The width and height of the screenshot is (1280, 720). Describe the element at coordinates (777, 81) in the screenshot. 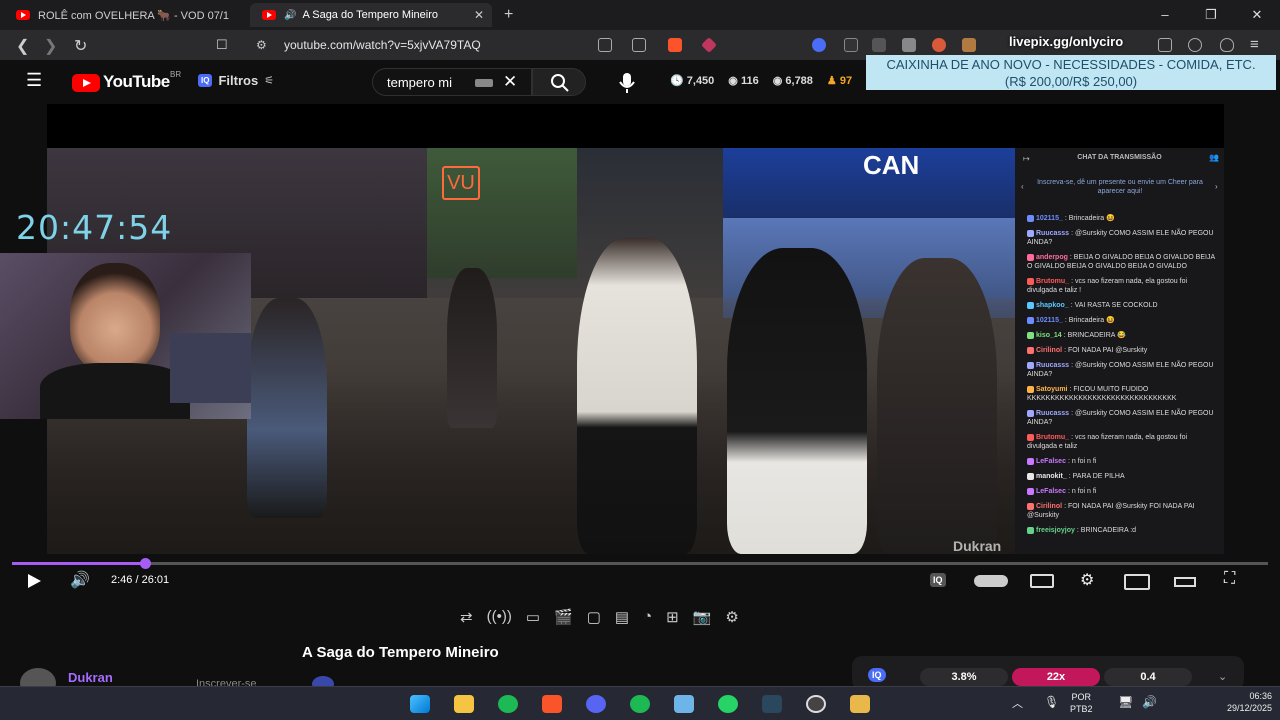

I see `eye-icon: ◉` at that location.